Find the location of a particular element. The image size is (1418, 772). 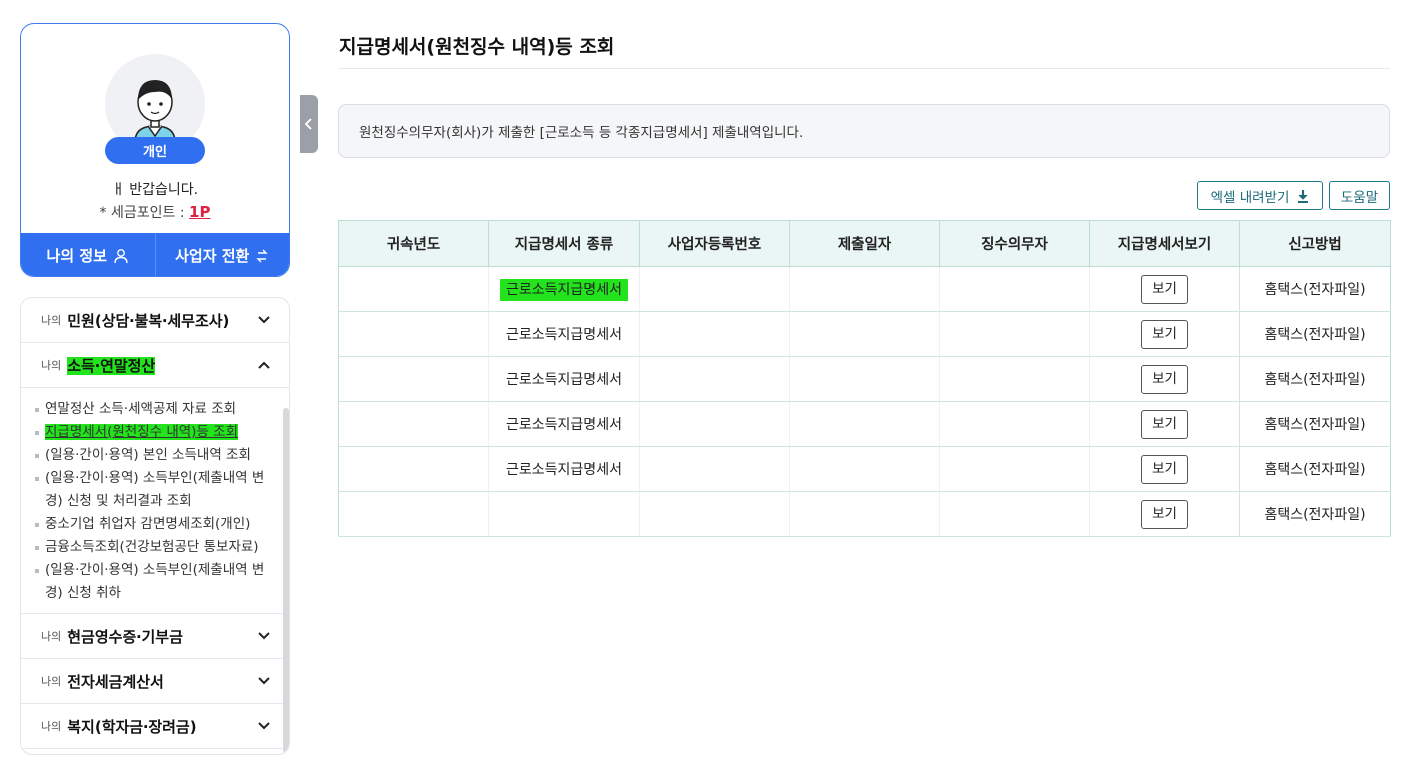

menu-section-cash-receipt: 나의 현금영수증‧기부금 is located at coordinates (155, 636).